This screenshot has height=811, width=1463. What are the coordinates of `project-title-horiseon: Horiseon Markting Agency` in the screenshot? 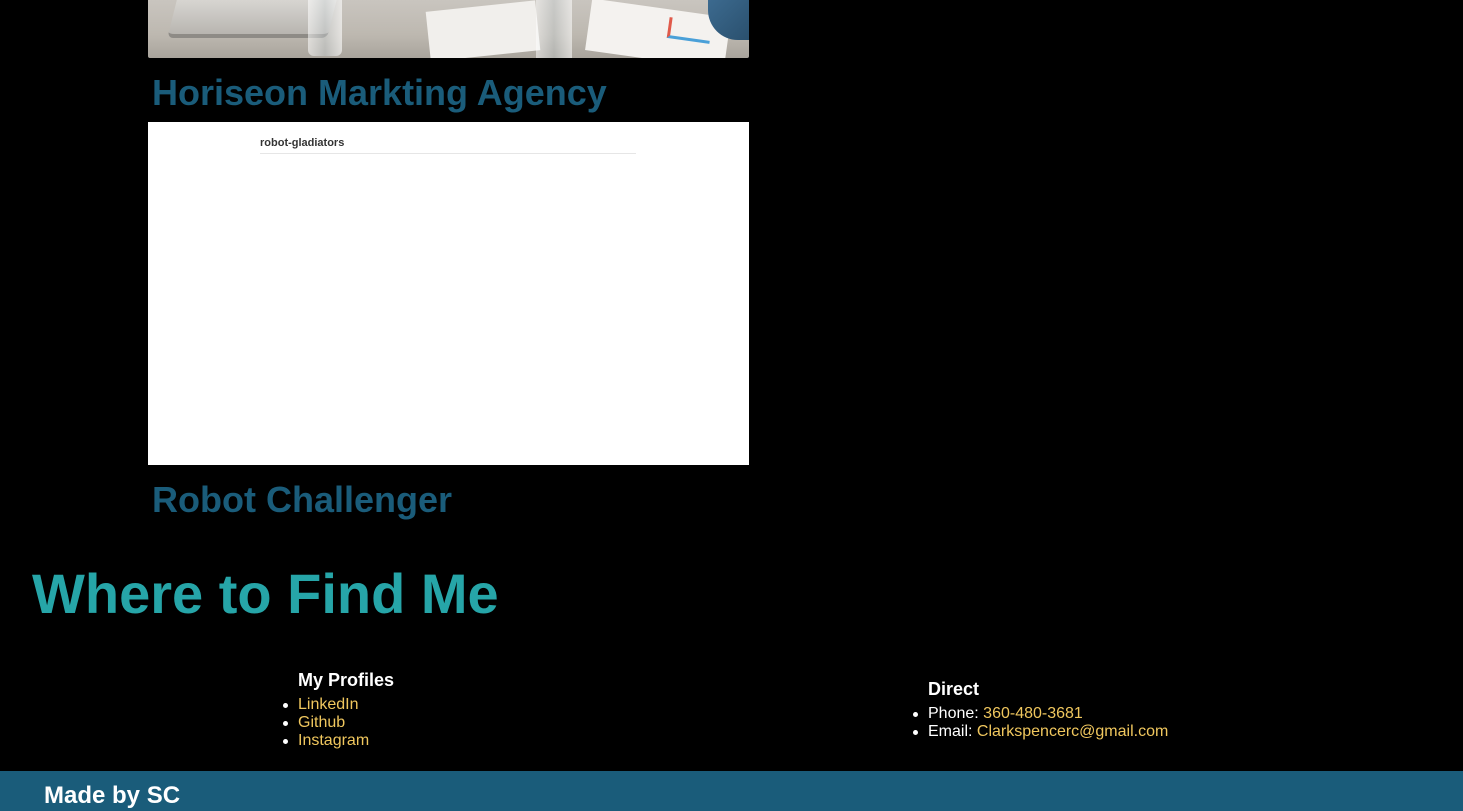 It's located at (379, 93).